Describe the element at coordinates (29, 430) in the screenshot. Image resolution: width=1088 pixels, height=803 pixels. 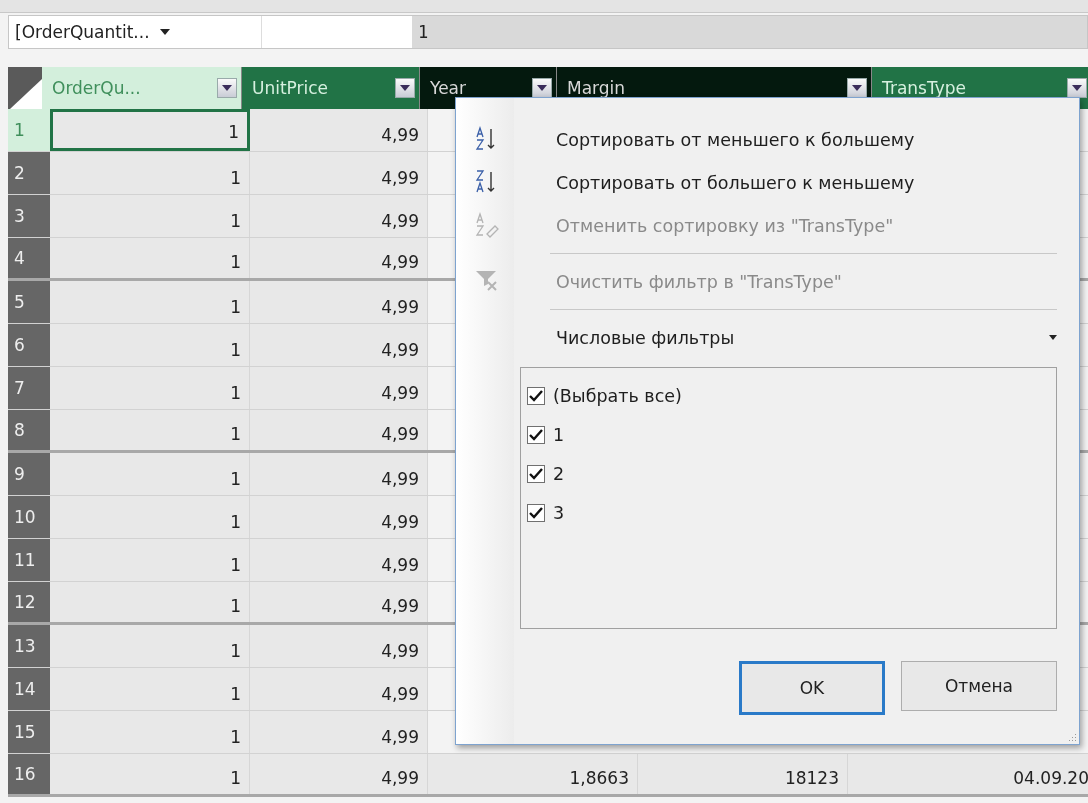
I see `row-number: 8` at that location.